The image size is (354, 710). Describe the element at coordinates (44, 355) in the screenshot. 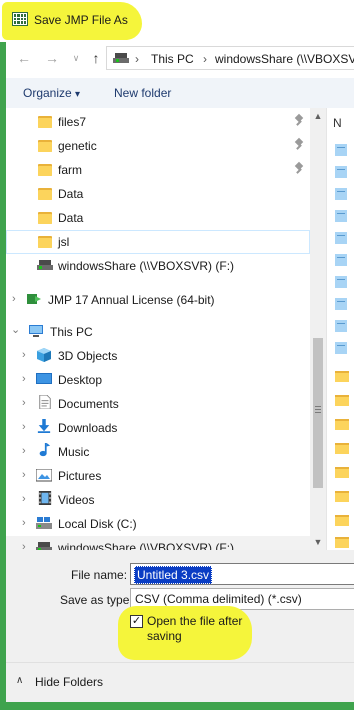

I see `3d-objects-icon` at that location.